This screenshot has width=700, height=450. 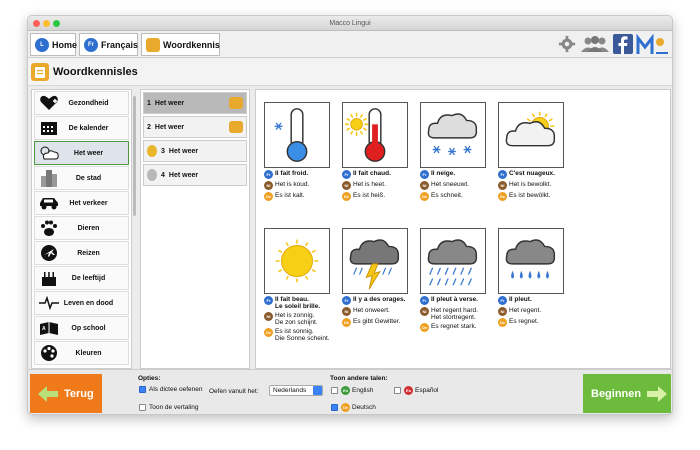 I want to click on lesson-item-1: 1 Het weer, so click(x=195, y=103).